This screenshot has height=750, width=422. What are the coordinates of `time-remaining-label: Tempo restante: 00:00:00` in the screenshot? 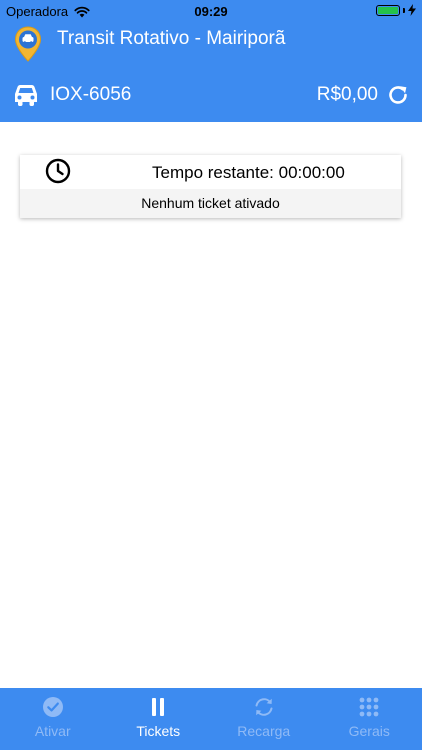 It's located at (248, 172).